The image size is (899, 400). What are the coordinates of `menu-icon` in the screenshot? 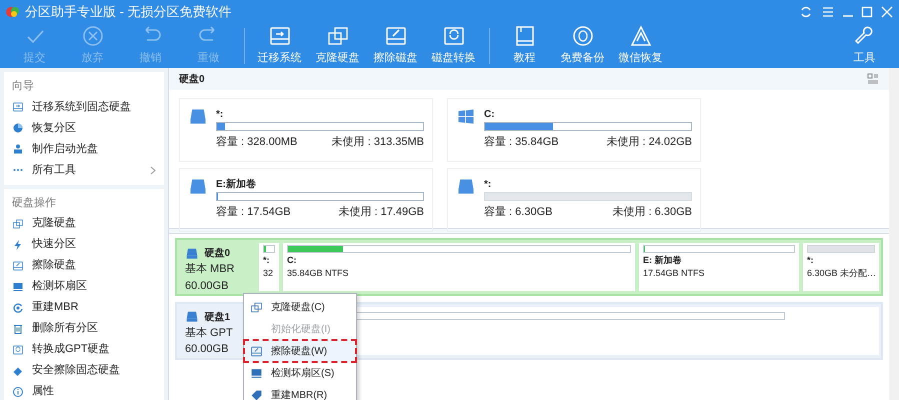 It's located at (828, 12).